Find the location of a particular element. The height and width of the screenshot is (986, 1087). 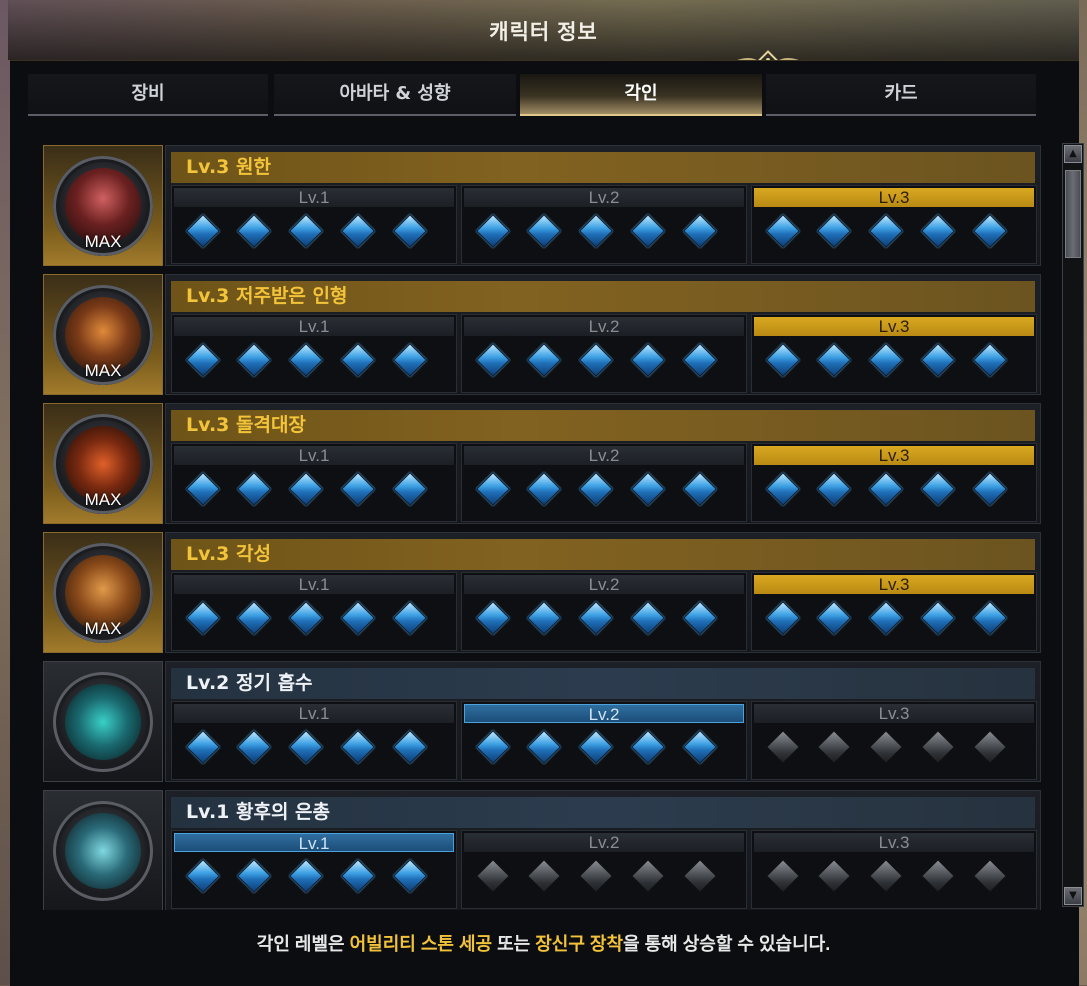

engraving-name: Lv.3 저주받은 인형 is located at coordinates (603, 296).